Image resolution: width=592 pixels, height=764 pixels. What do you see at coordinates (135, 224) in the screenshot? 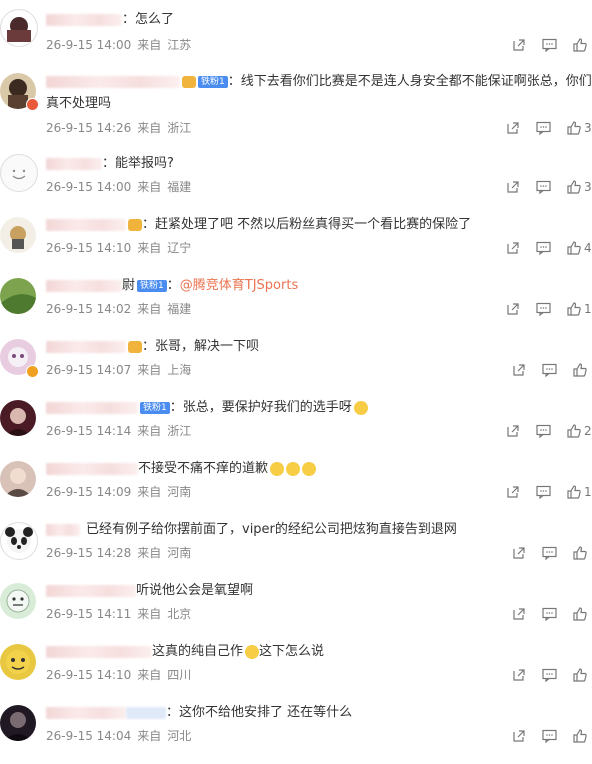
I see `crown-icon` at bounding box center [135, 224].